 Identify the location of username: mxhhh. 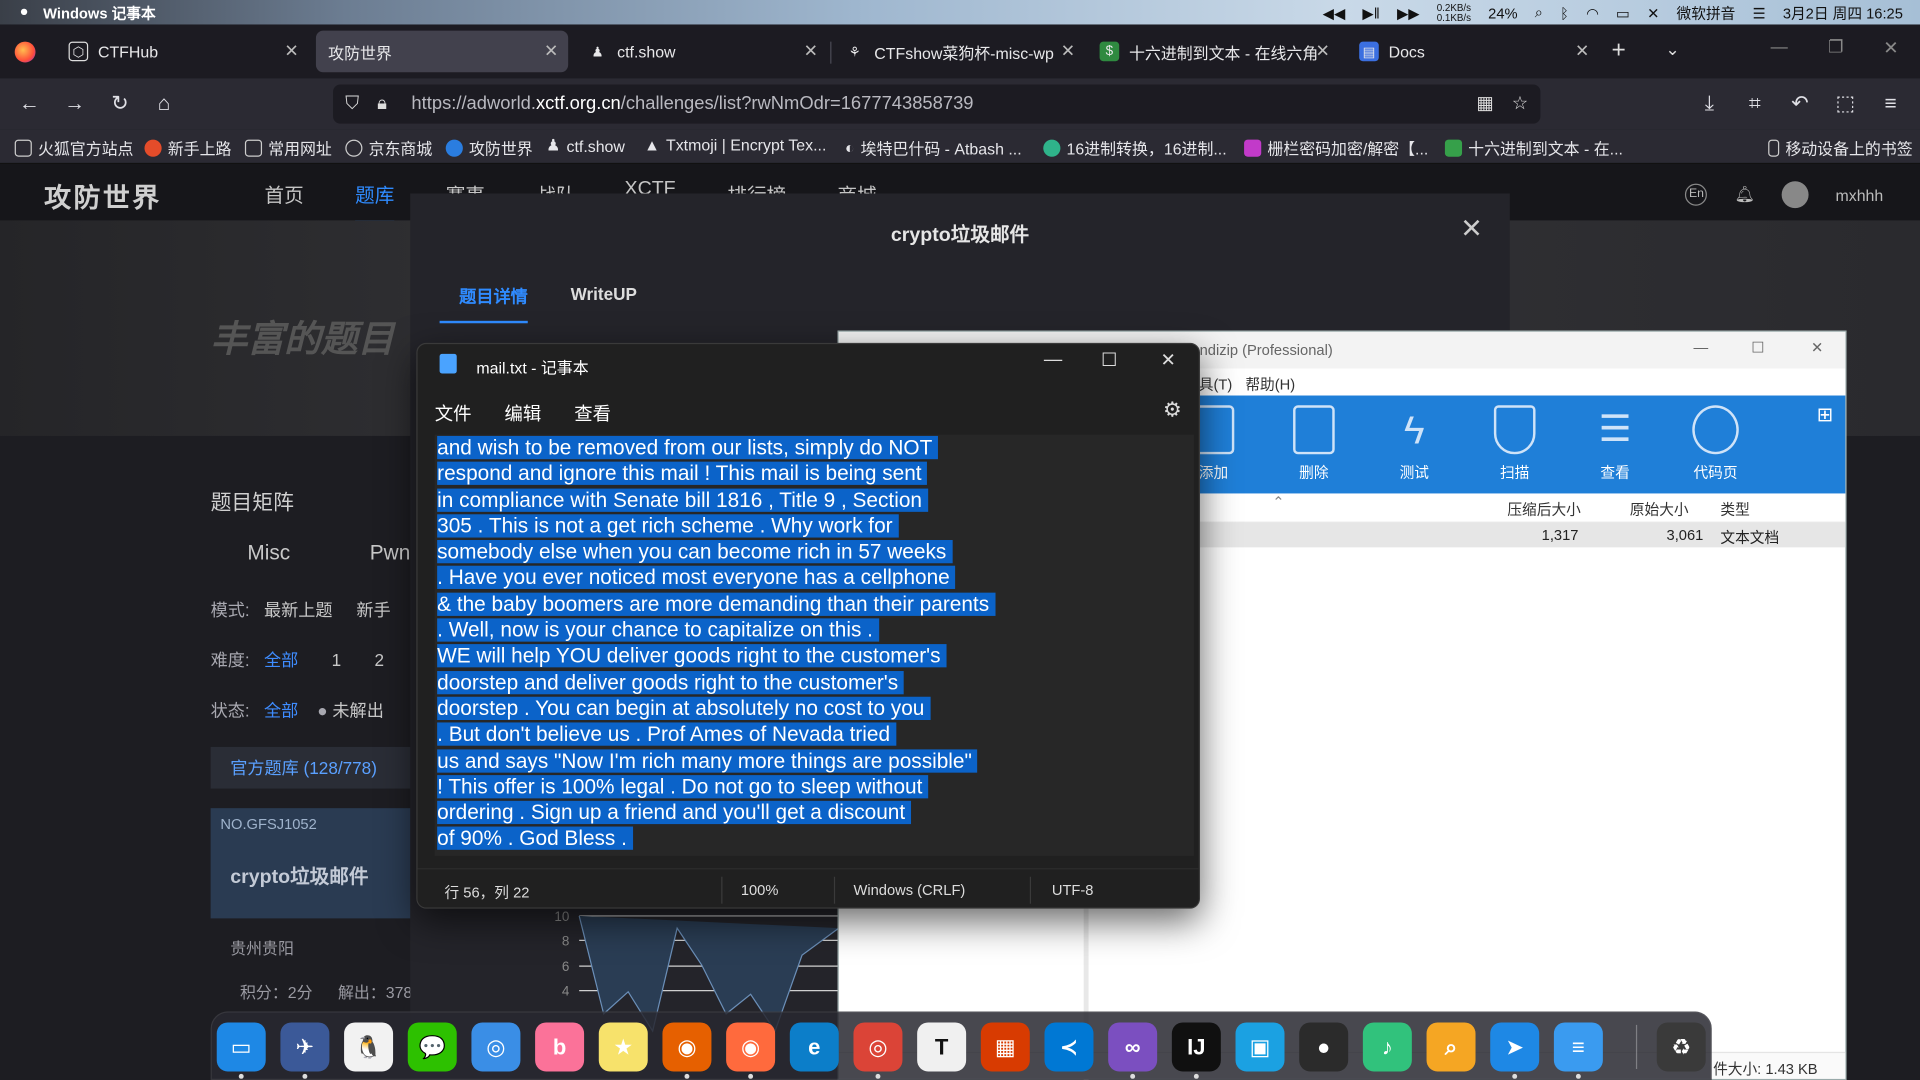
(1859, 195).